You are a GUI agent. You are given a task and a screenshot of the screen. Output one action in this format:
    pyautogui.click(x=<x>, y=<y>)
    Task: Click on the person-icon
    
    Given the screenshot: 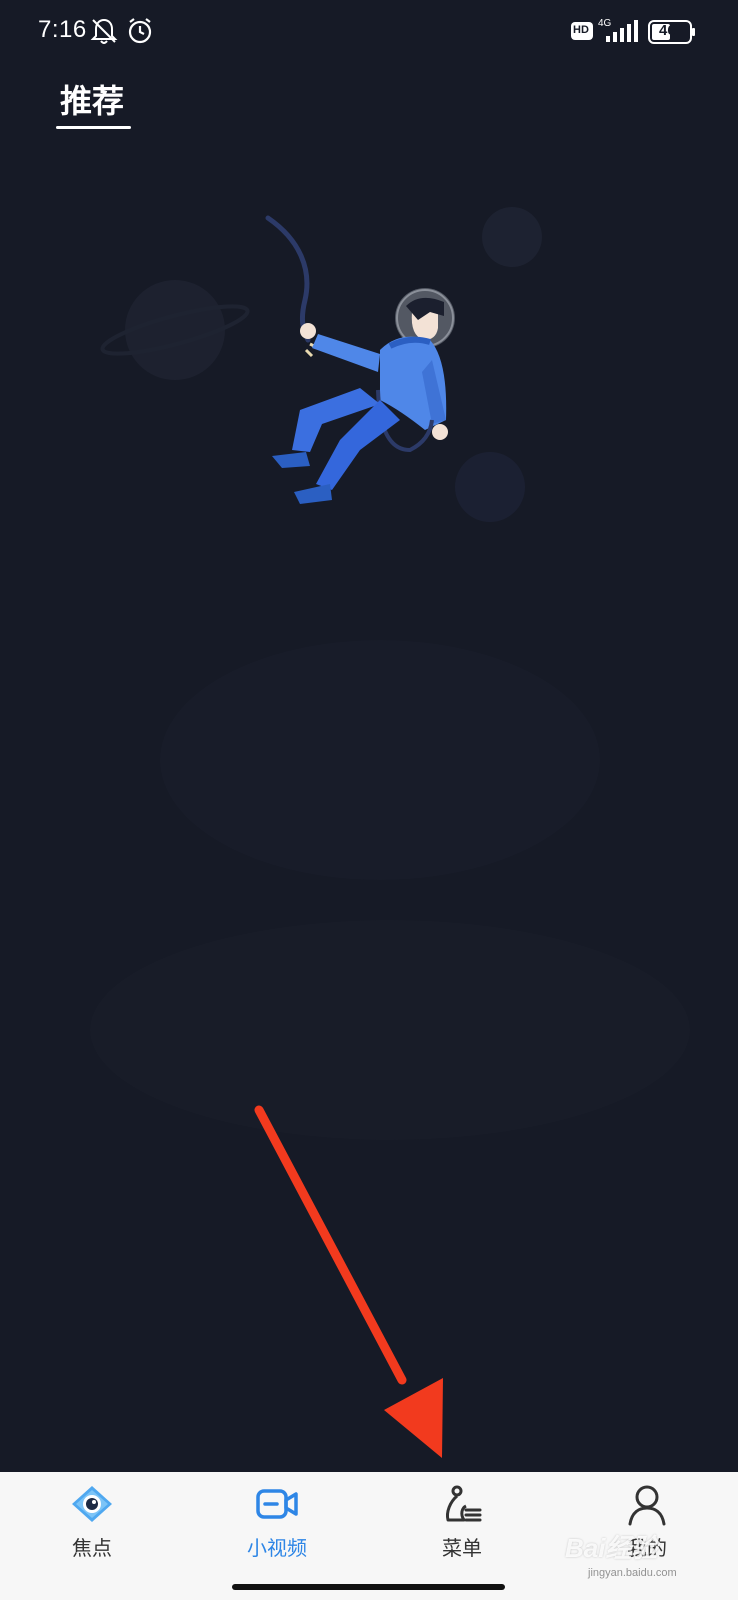 What is the action you would take?
    pyautogui.click(x=647, y=1505)
    